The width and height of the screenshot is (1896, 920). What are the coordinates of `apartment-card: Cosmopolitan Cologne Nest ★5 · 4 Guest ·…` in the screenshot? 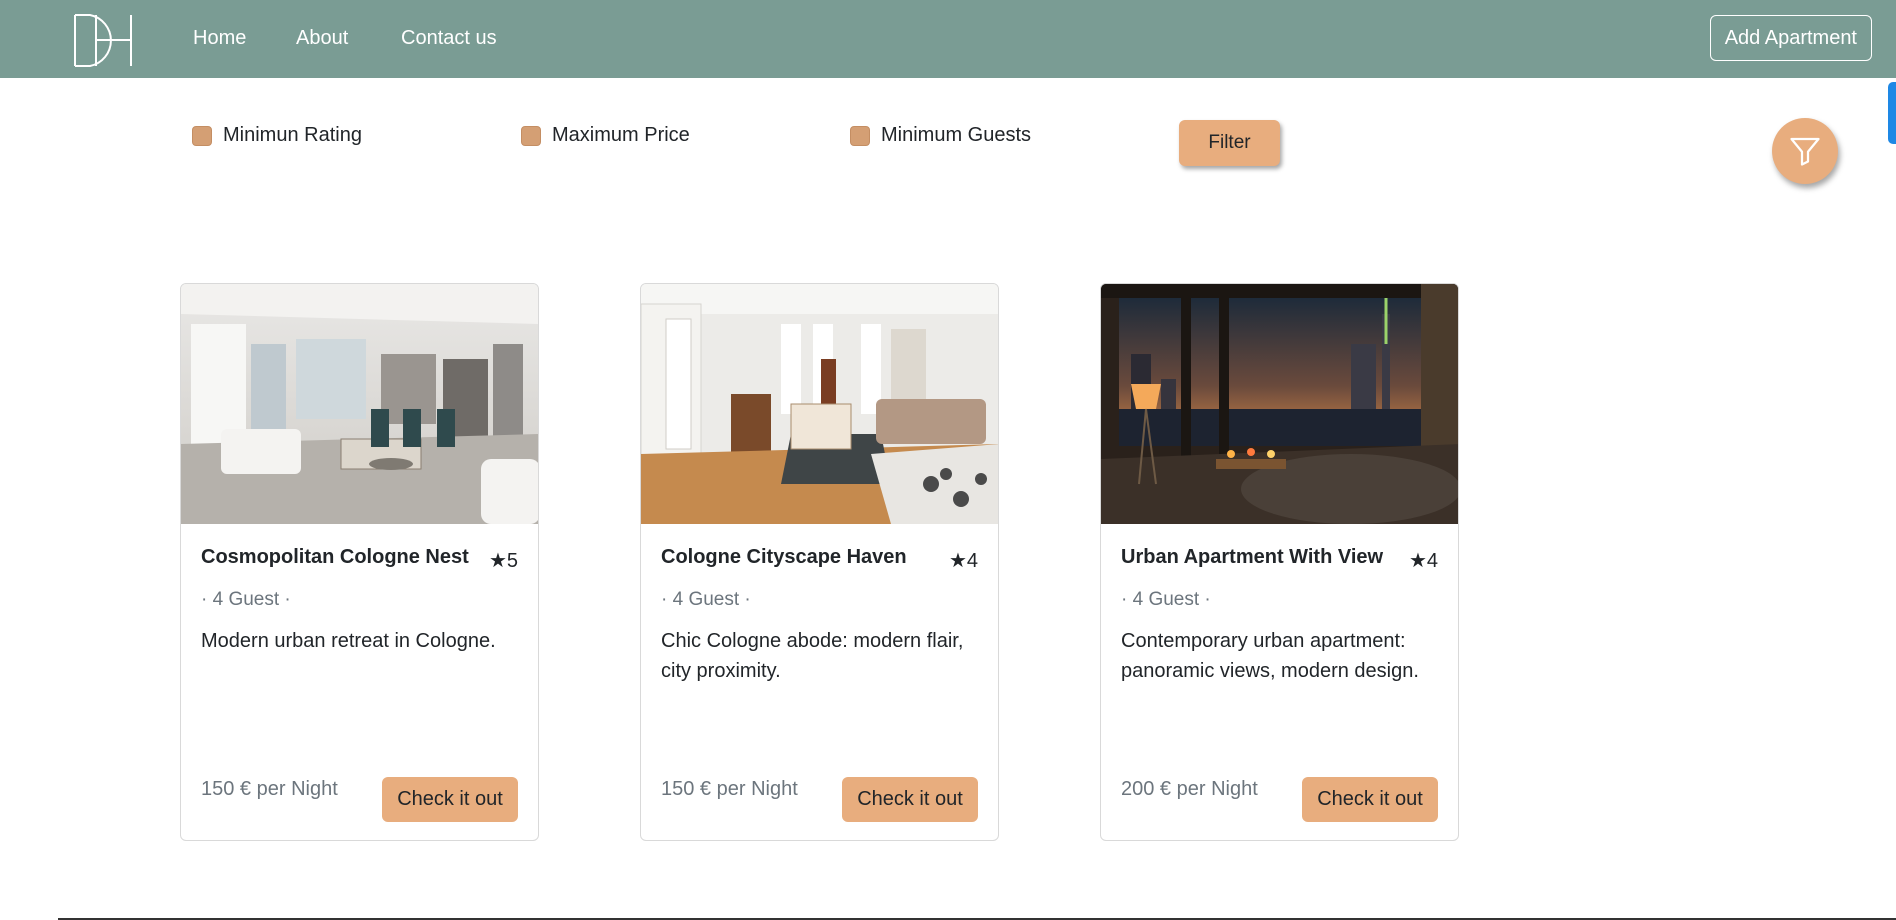 It's located at (359, 562).